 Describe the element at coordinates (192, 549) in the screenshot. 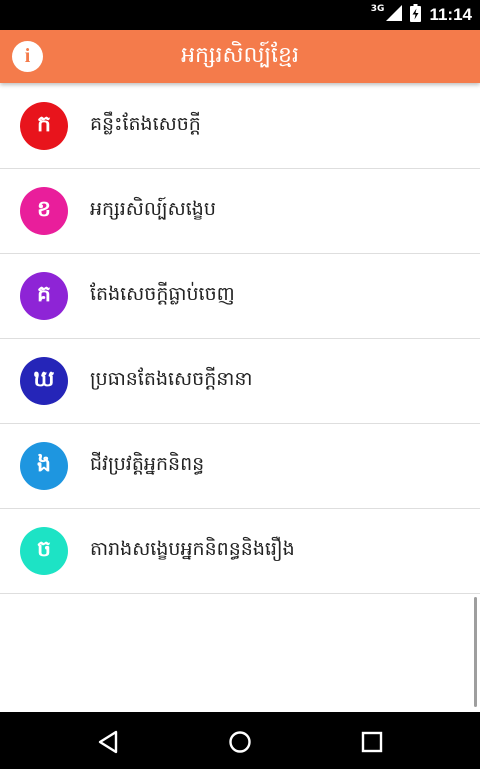

I see `menu-item-label: តារាងសង្ខេបអ្នកនិពន្ធនិងរឿង` at that location.